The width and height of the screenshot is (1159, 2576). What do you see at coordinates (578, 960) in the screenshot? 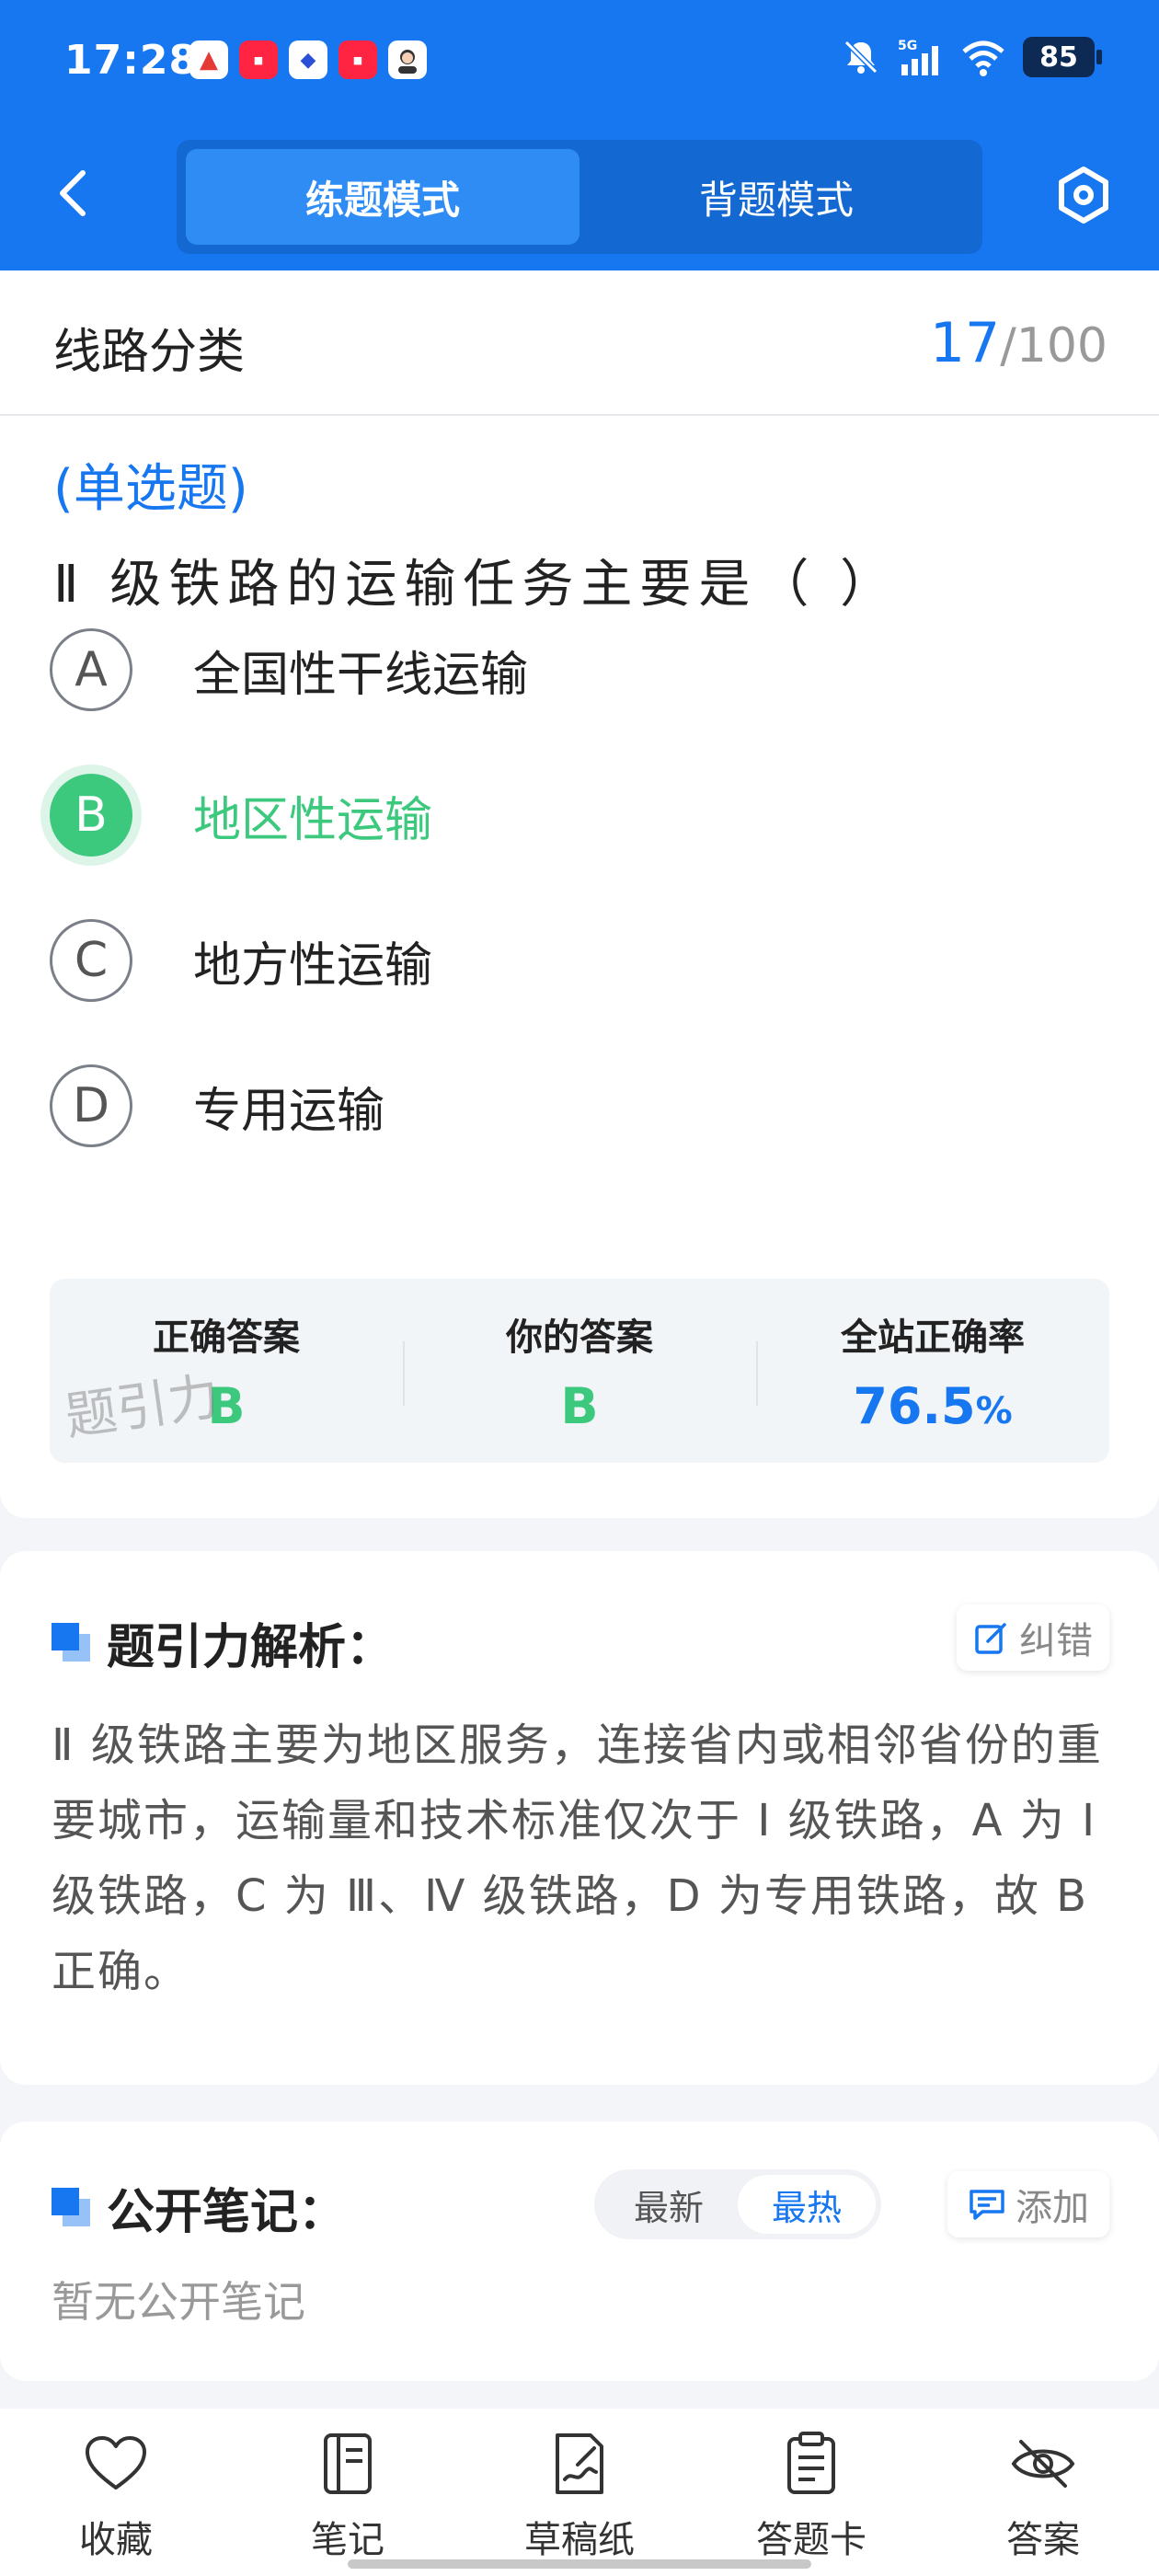
I see `option-c: C 地方性运输` at bounding box center [578, 960].